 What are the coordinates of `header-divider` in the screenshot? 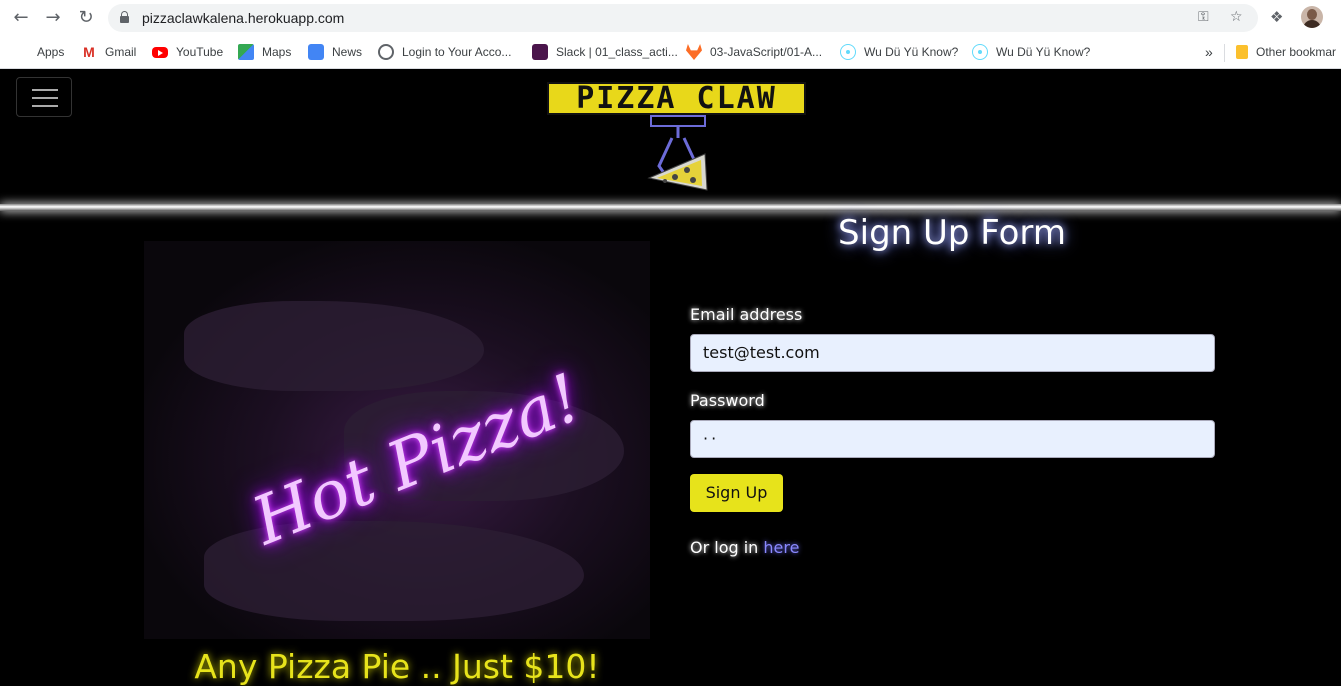 It's located at (670, 207).